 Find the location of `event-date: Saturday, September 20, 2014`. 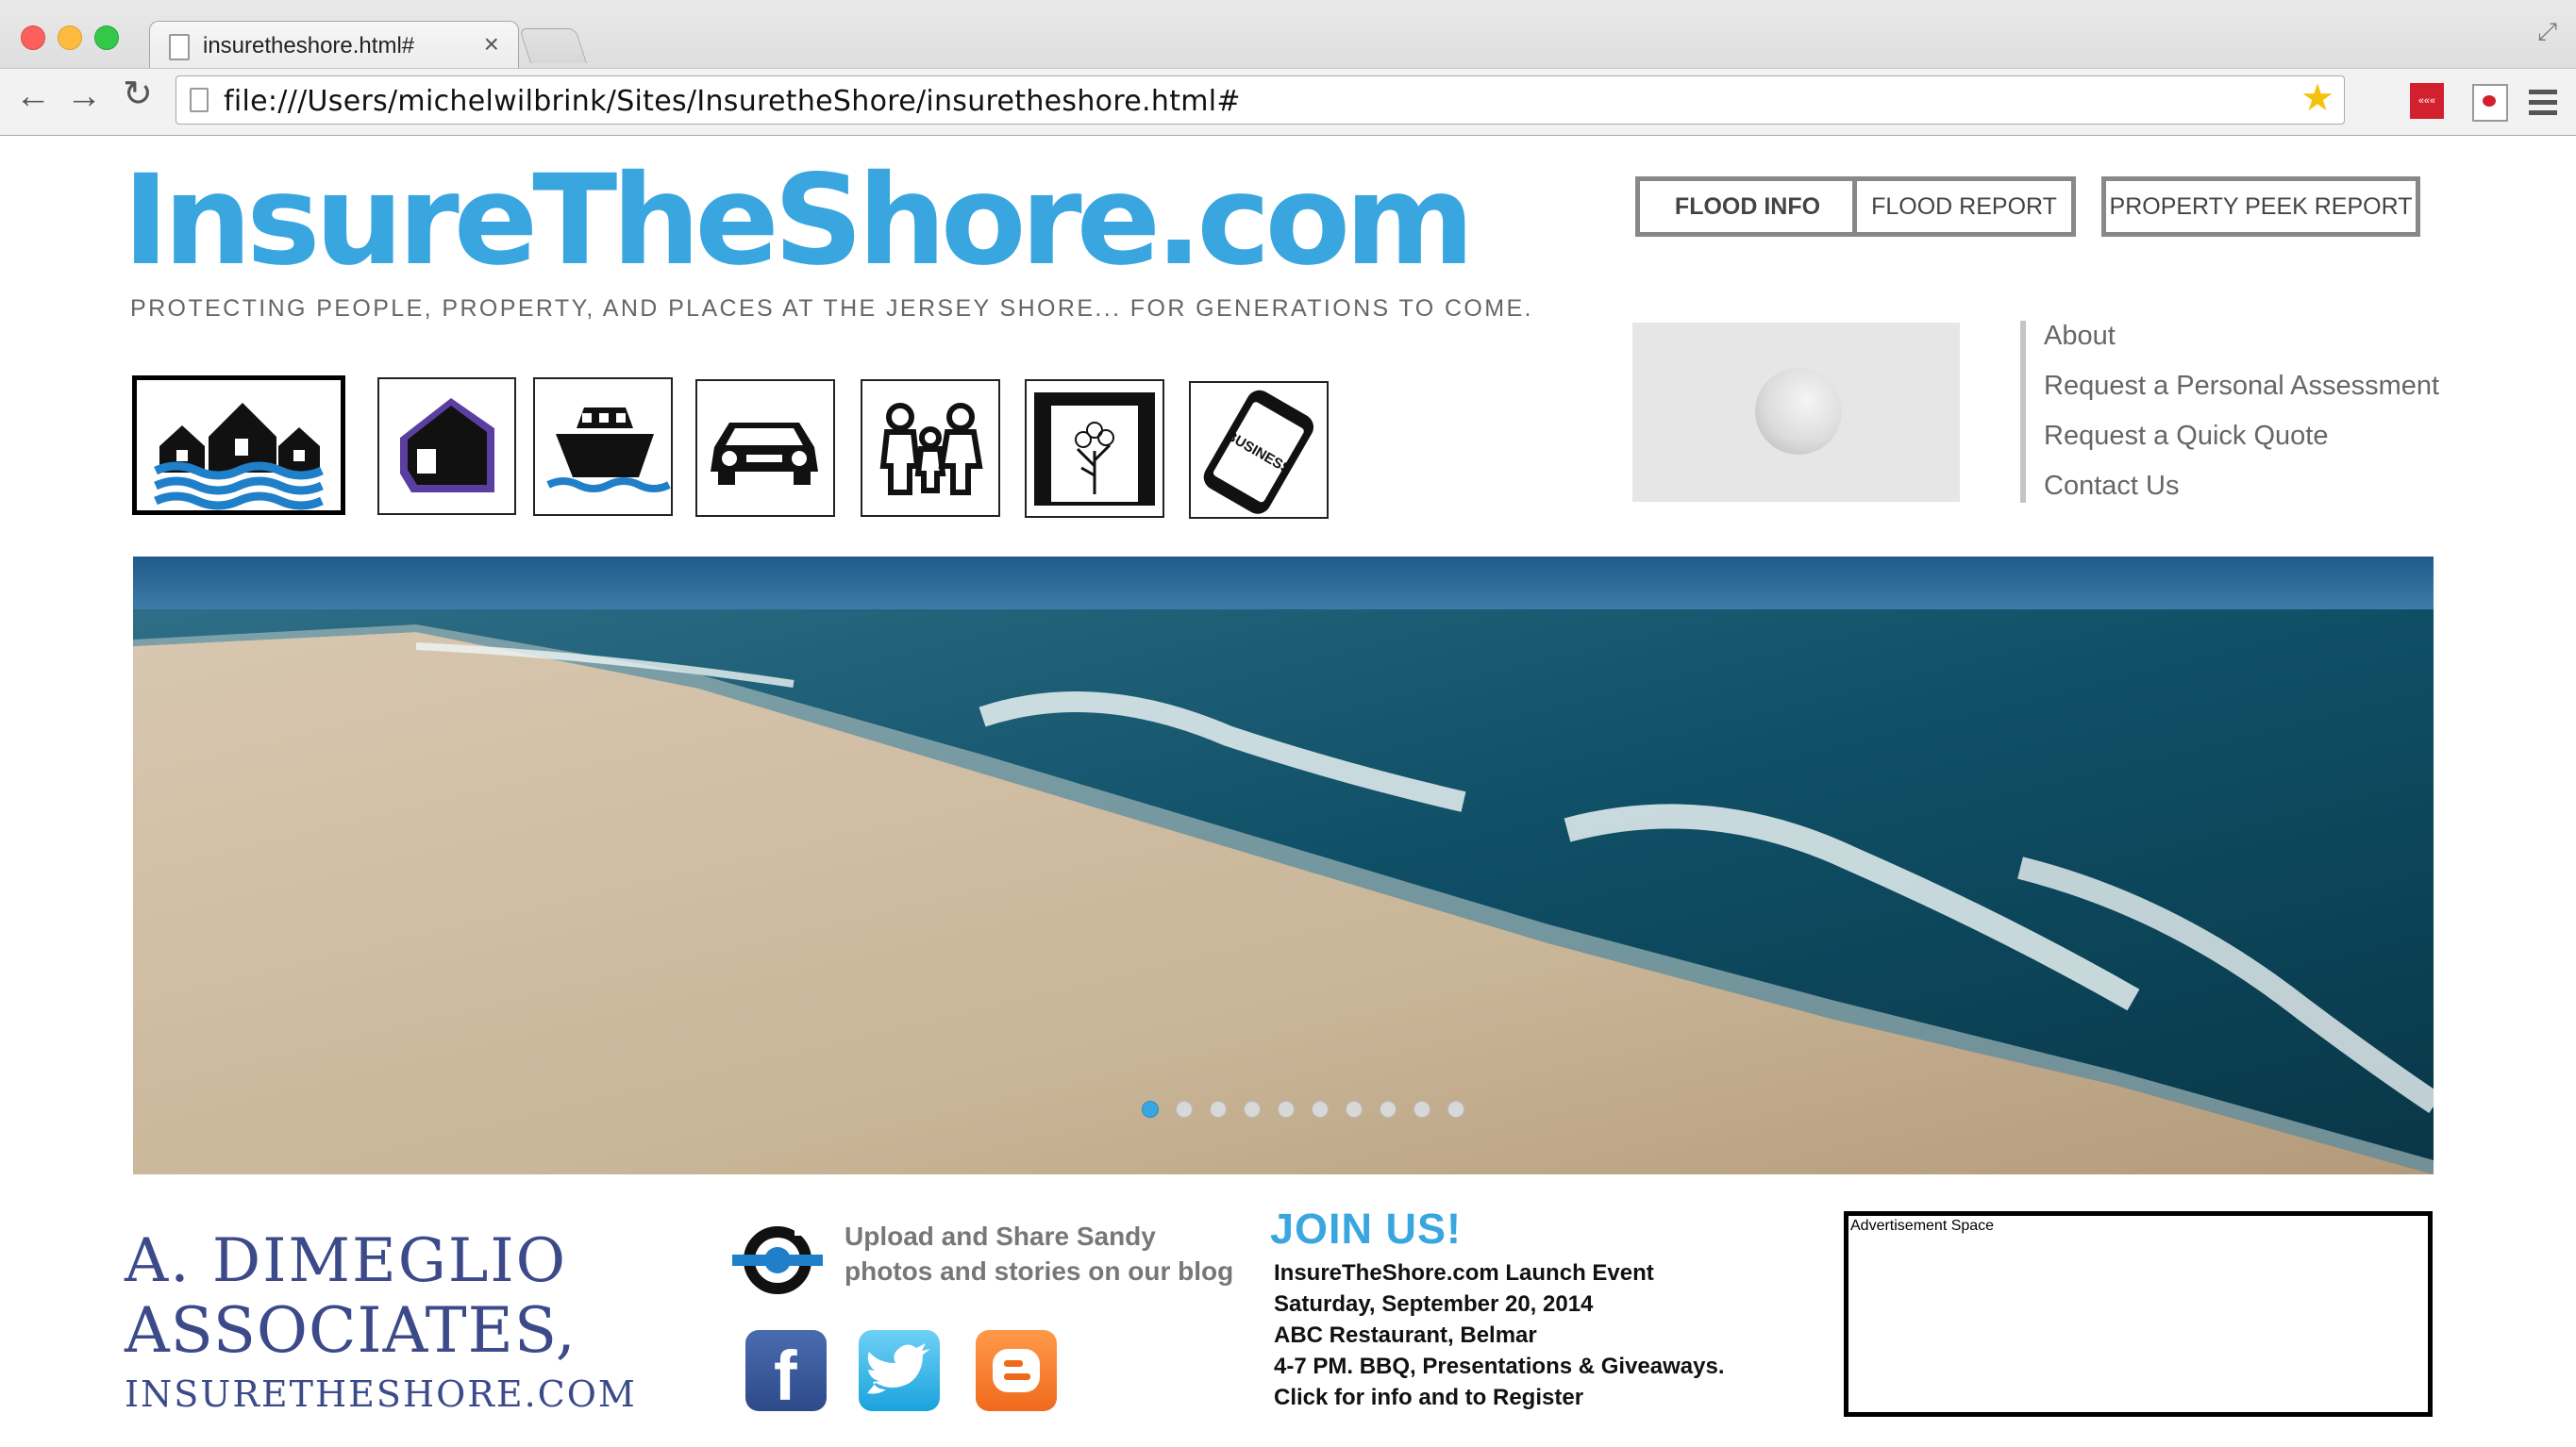

event-date: Saturday, September 20, 2014 is located at coordinates (1434, 1304).